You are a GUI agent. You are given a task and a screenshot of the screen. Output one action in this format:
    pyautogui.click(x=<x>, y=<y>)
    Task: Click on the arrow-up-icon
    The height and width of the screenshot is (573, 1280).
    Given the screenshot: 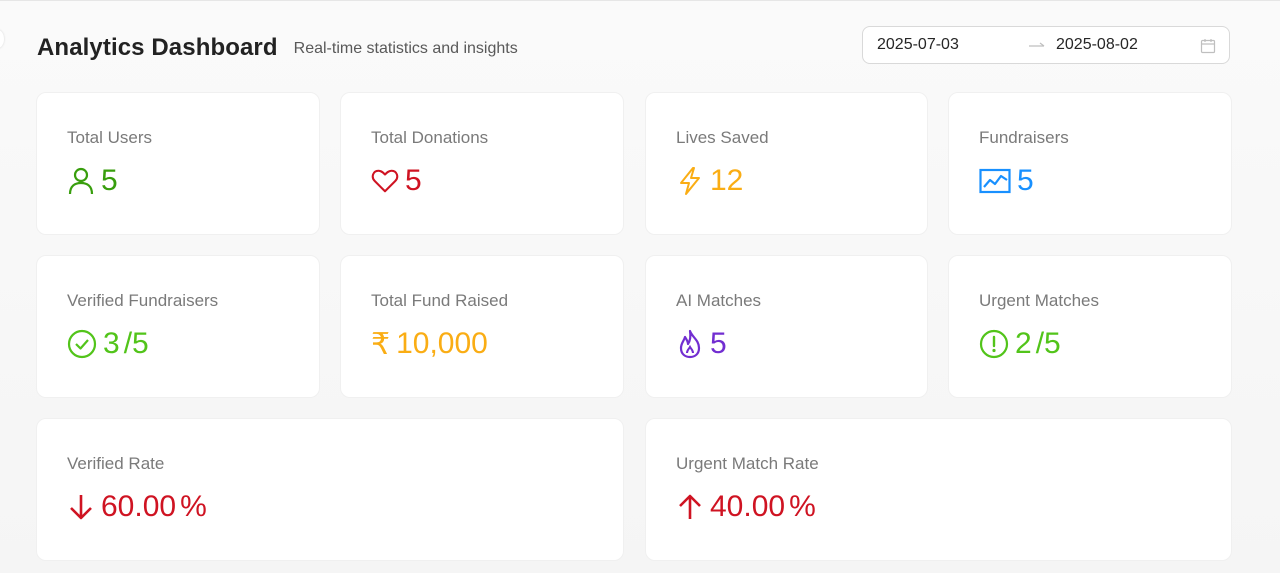 What is the action you would take?
    pyautogui.click(x=690, y=507)
    